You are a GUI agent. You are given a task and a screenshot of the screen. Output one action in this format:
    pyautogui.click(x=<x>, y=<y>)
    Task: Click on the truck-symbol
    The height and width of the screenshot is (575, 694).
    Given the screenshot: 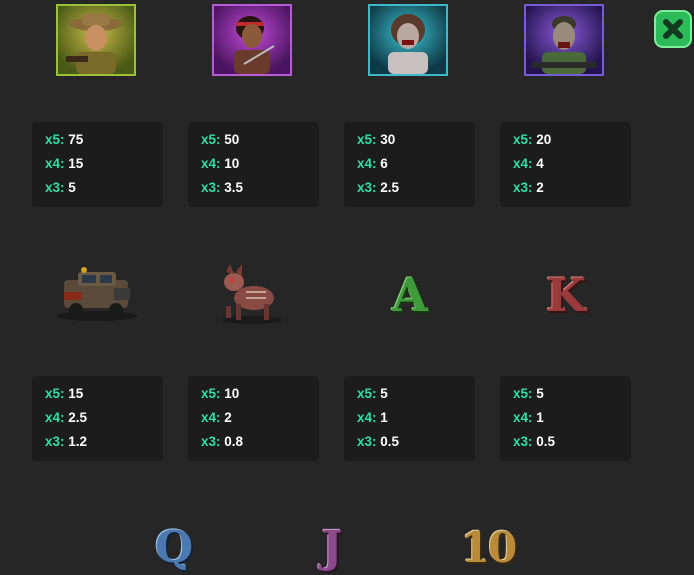 What is the action you would take?
    pyautogui.click(x=97, y=296)
    